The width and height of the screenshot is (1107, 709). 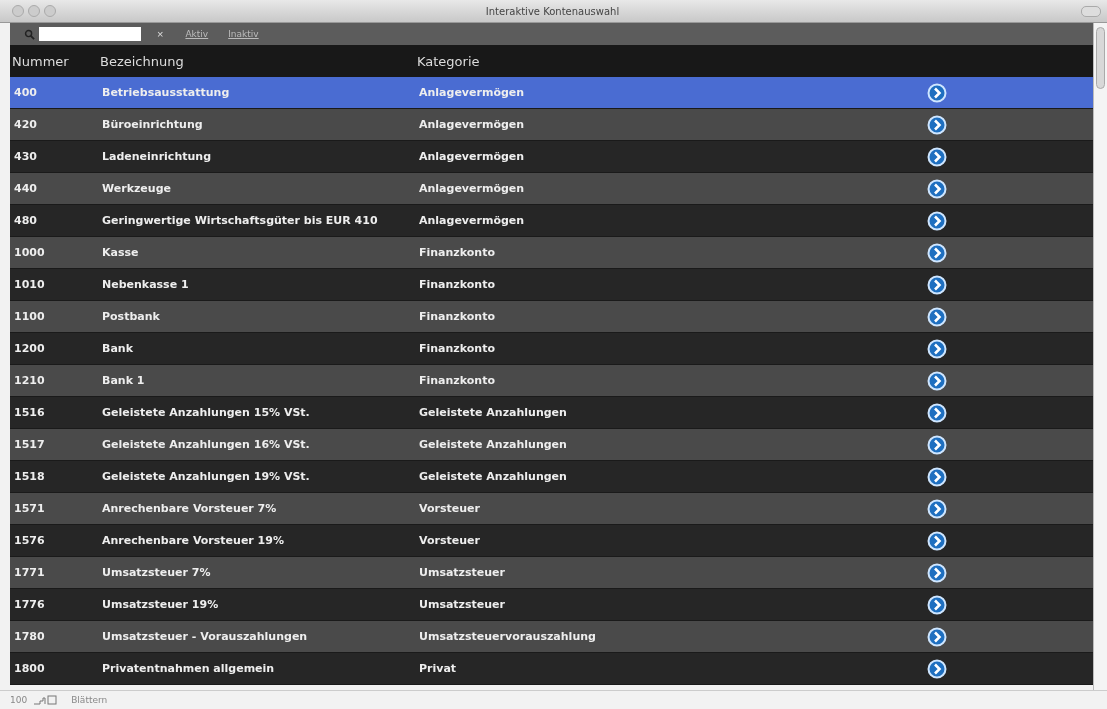 I want to click on column-header: Nummer, so click(x=55, y=61).